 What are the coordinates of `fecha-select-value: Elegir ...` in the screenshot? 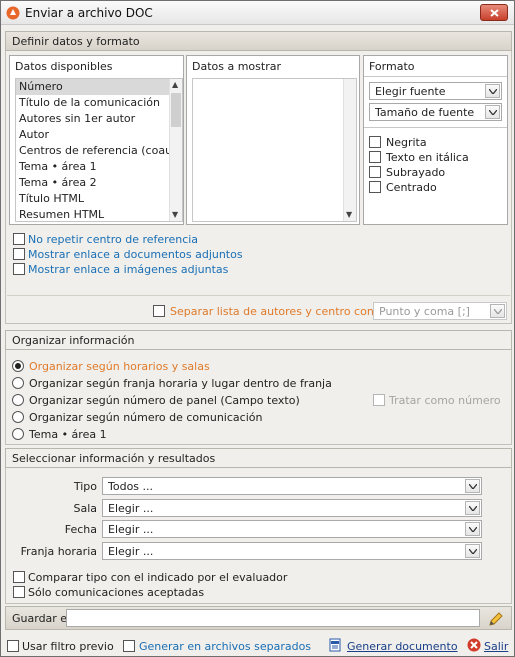 It's located at (131, 529).